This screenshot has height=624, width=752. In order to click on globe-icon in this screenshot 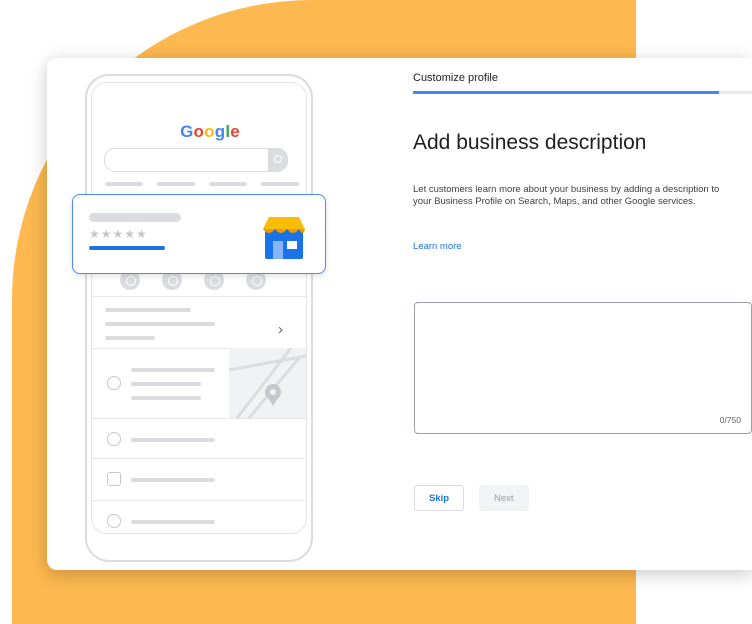, I will do `click(114, 521)`.